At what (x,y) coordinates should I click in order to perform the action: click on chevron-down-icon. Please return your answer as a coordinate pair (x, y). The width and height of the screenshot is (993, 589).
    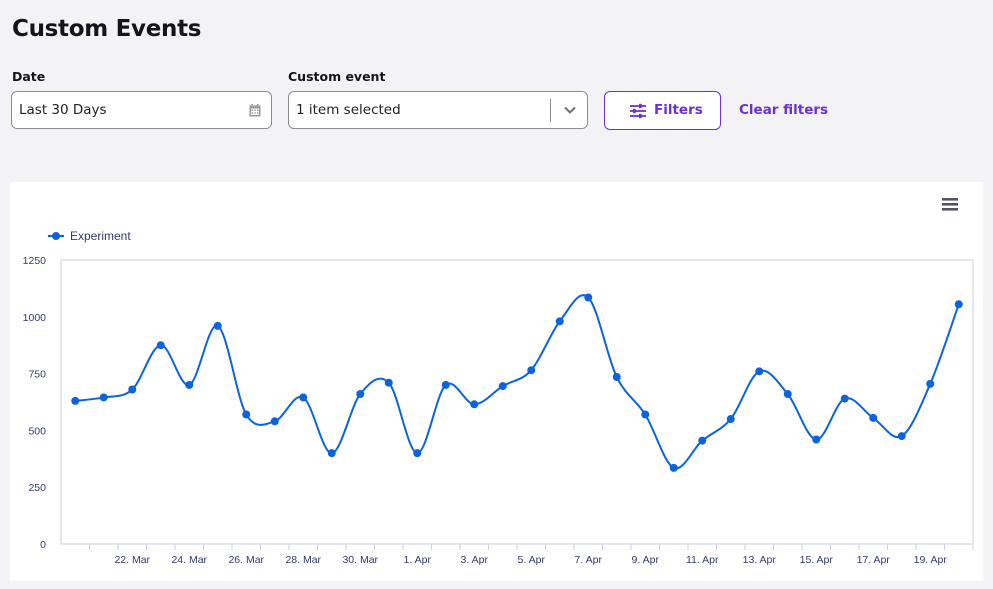
    Looking at the image, I should click on (570, 110).